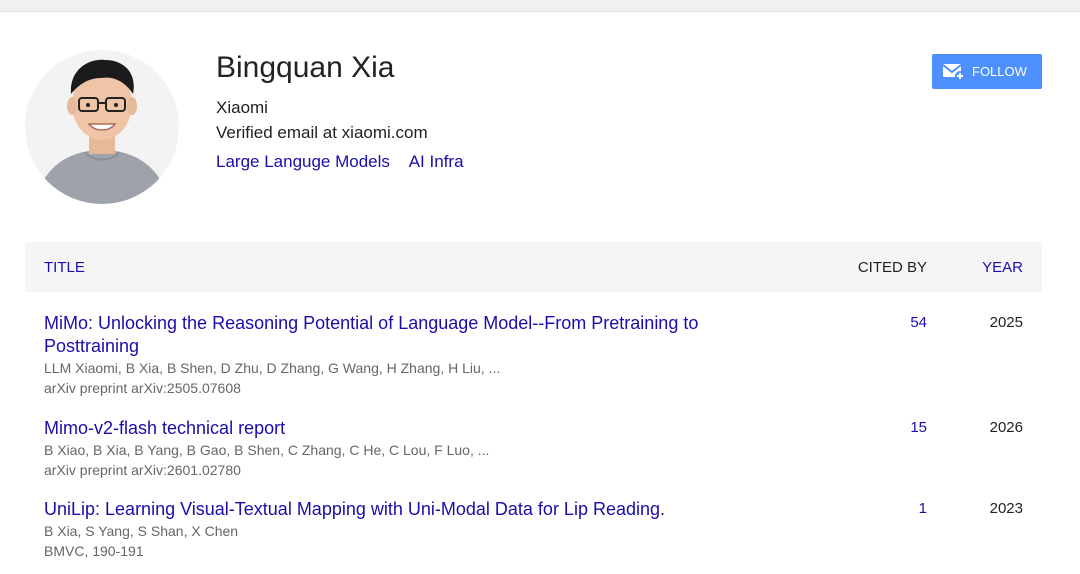 Image resolution: width=1080 pixels, height=574 pixels. I want to click on column-title-sort: TITLE, so click(64, 267).